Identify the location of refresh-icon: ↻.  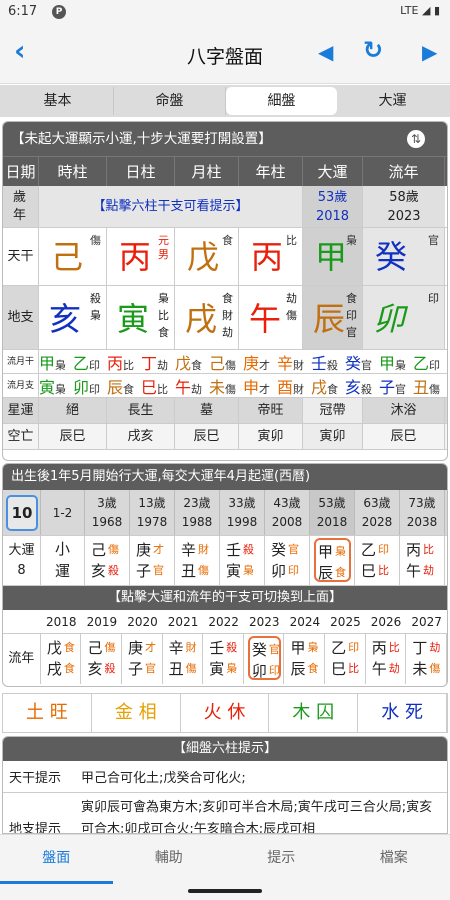
(373, 50).